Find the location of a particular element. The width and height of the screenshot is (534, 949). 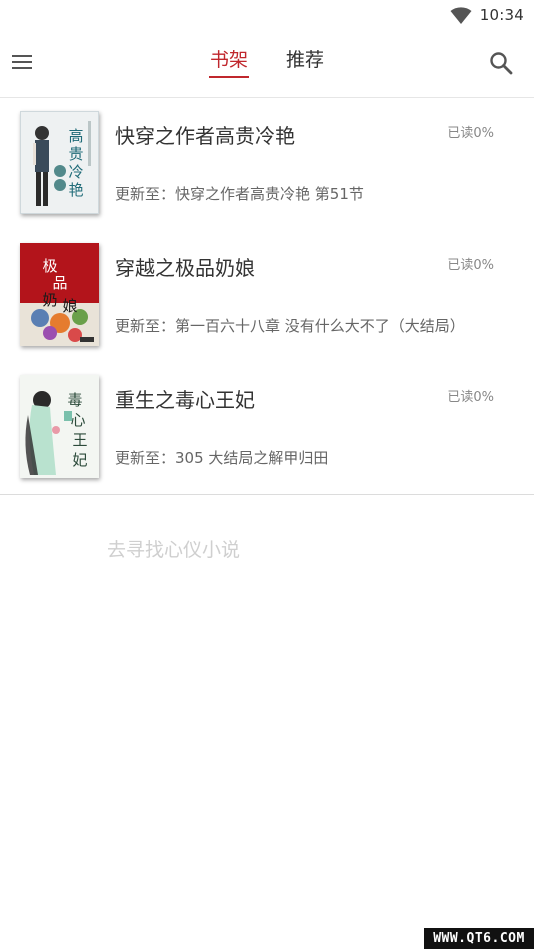

book-title: 重生之毒心王妃 is located at coordinates (185, 400).